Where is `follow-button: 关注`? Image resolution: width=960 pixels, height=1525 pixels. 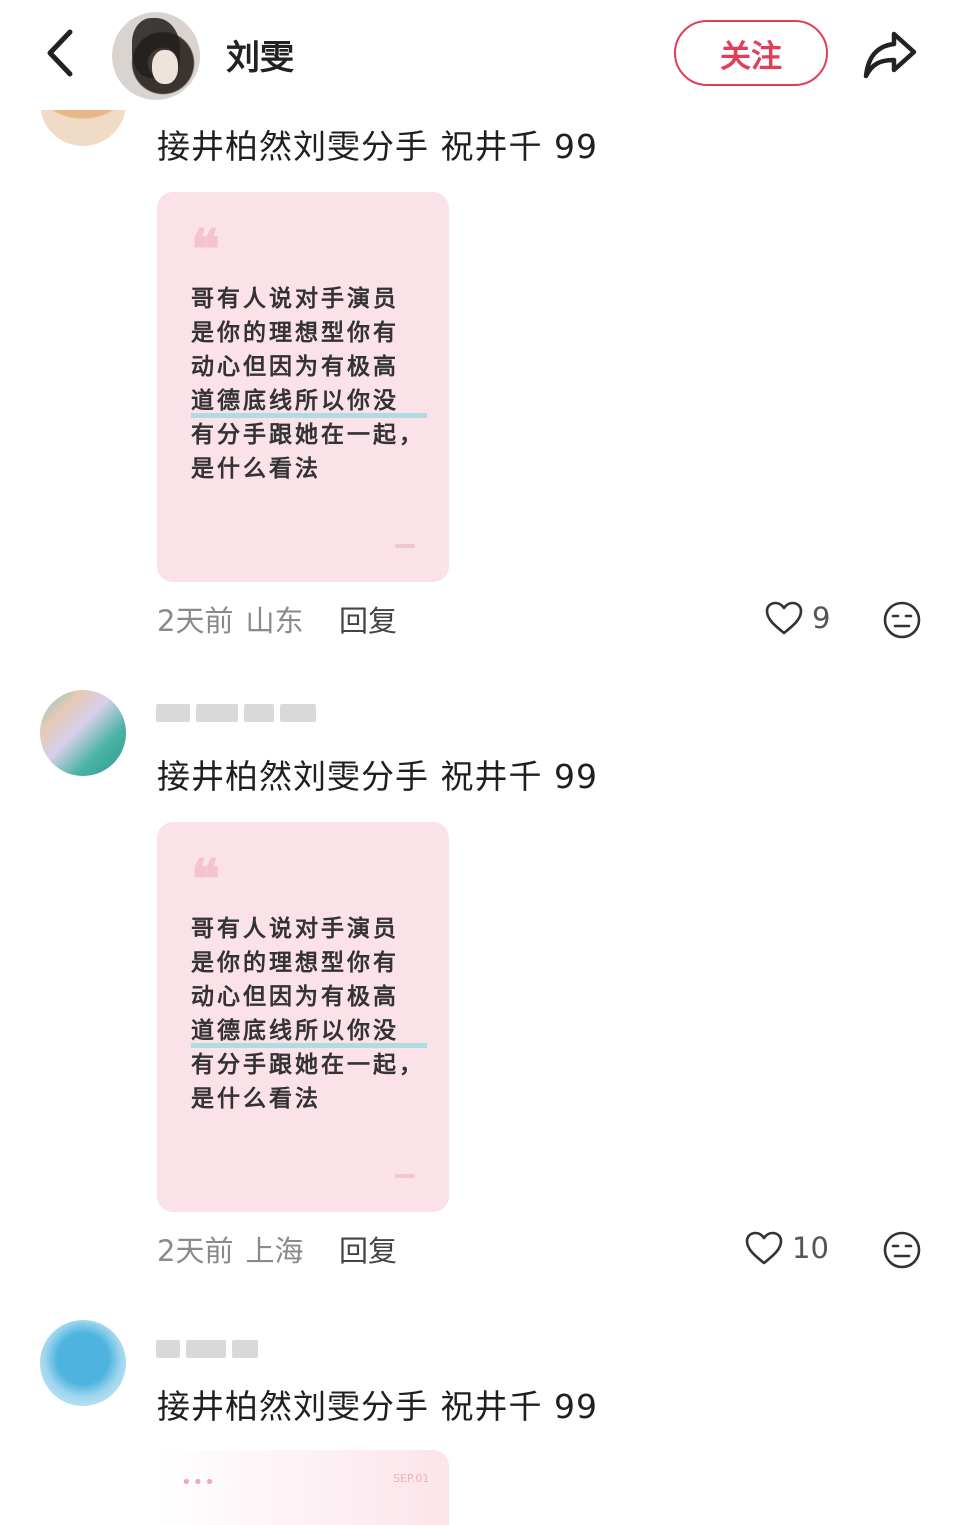
follow-button: 关注 is located at coordinates (751, 53).